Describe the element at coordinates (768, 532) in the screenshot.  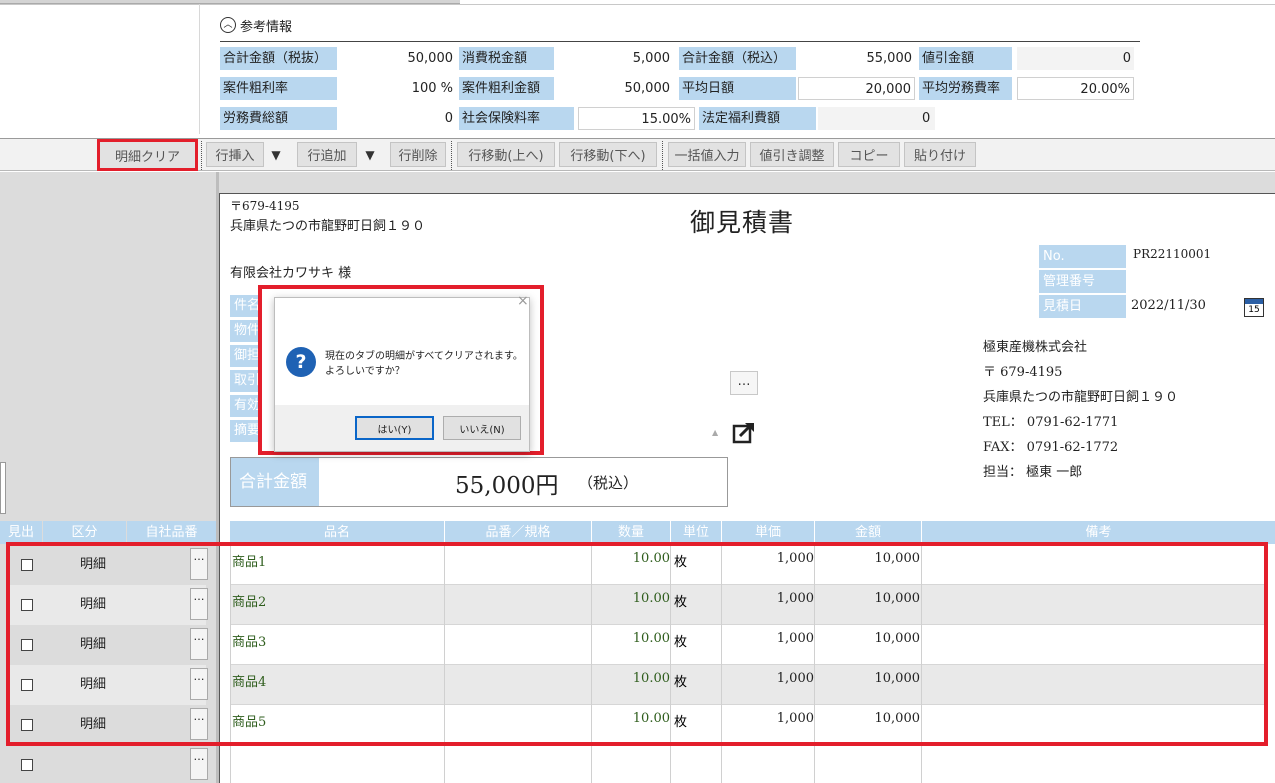
I see `items-header-unit-price: 単価` at that location.